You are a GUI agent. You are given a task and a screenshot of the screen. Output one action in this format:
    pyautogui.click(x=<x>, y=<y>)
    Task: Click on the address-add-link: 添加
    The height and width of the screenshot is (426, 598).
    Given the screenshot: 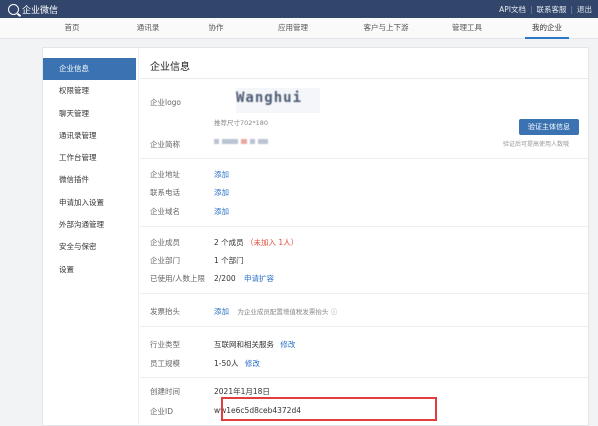 What is the action you would take?
    pyautogui.click(x=221, y=174)
    